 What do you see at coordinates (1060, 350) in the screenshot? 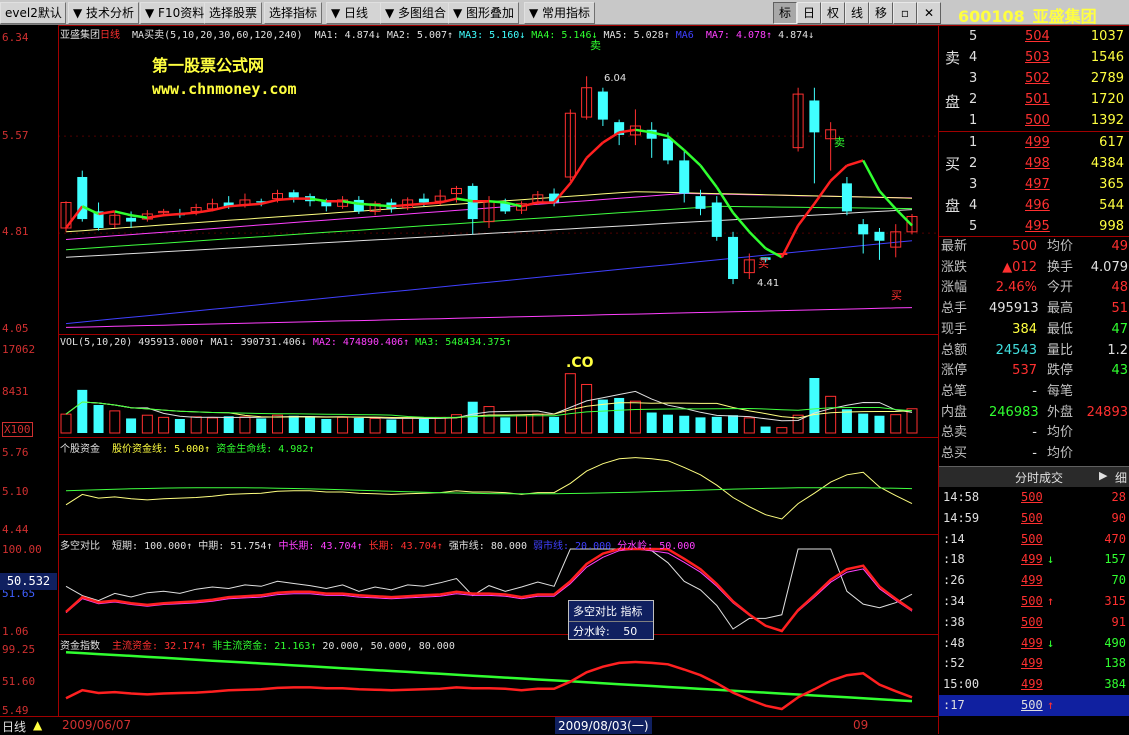
I see `quote-label: 量比` at bounding box center [1060, 350].